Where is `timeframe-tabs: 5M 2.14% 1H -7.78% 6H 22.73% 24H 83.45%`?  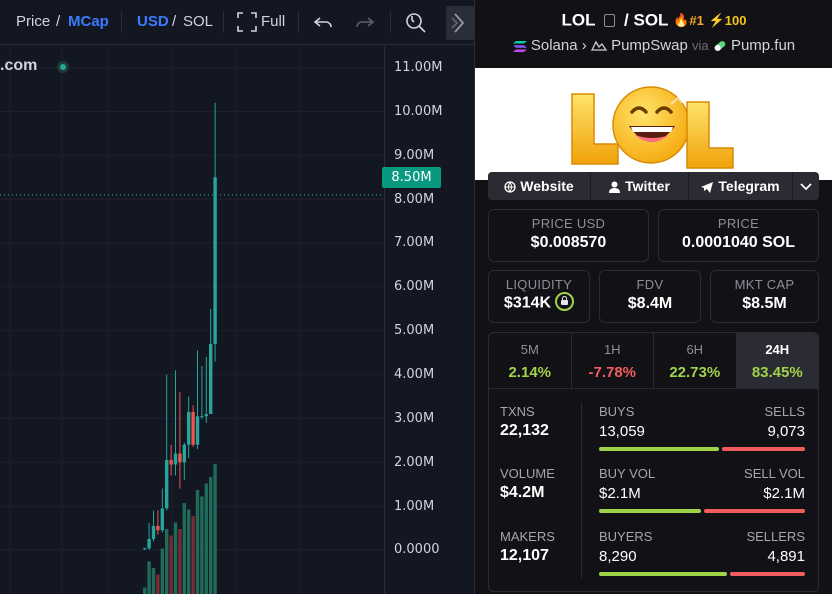 timeframe-tabs: 5M 2.14% 1H -7.78% 6H 22.73% 24H 83.45% is located at coordinates (653, 361).